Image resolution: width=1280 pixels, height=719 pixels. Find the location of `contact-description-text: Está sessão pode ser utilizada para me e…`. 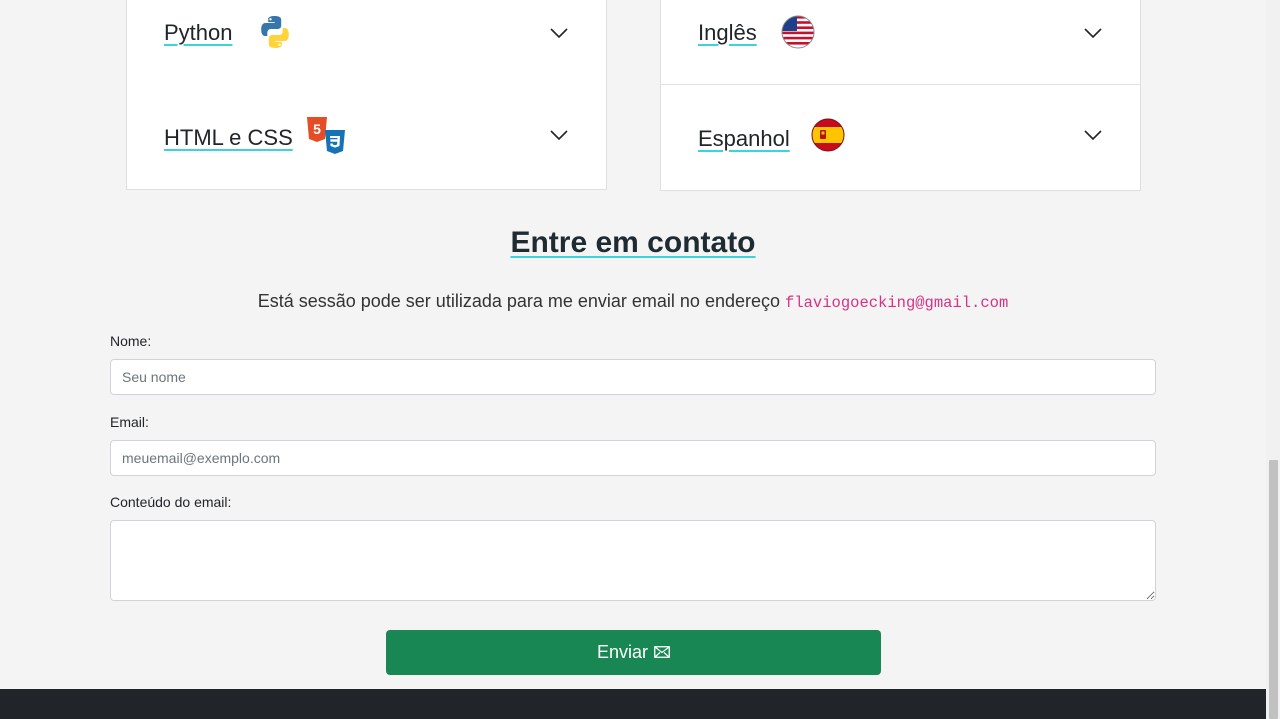

contact-description-text: Está sessão pode ser utilizada para me e… is located at coordinates (519, 301).